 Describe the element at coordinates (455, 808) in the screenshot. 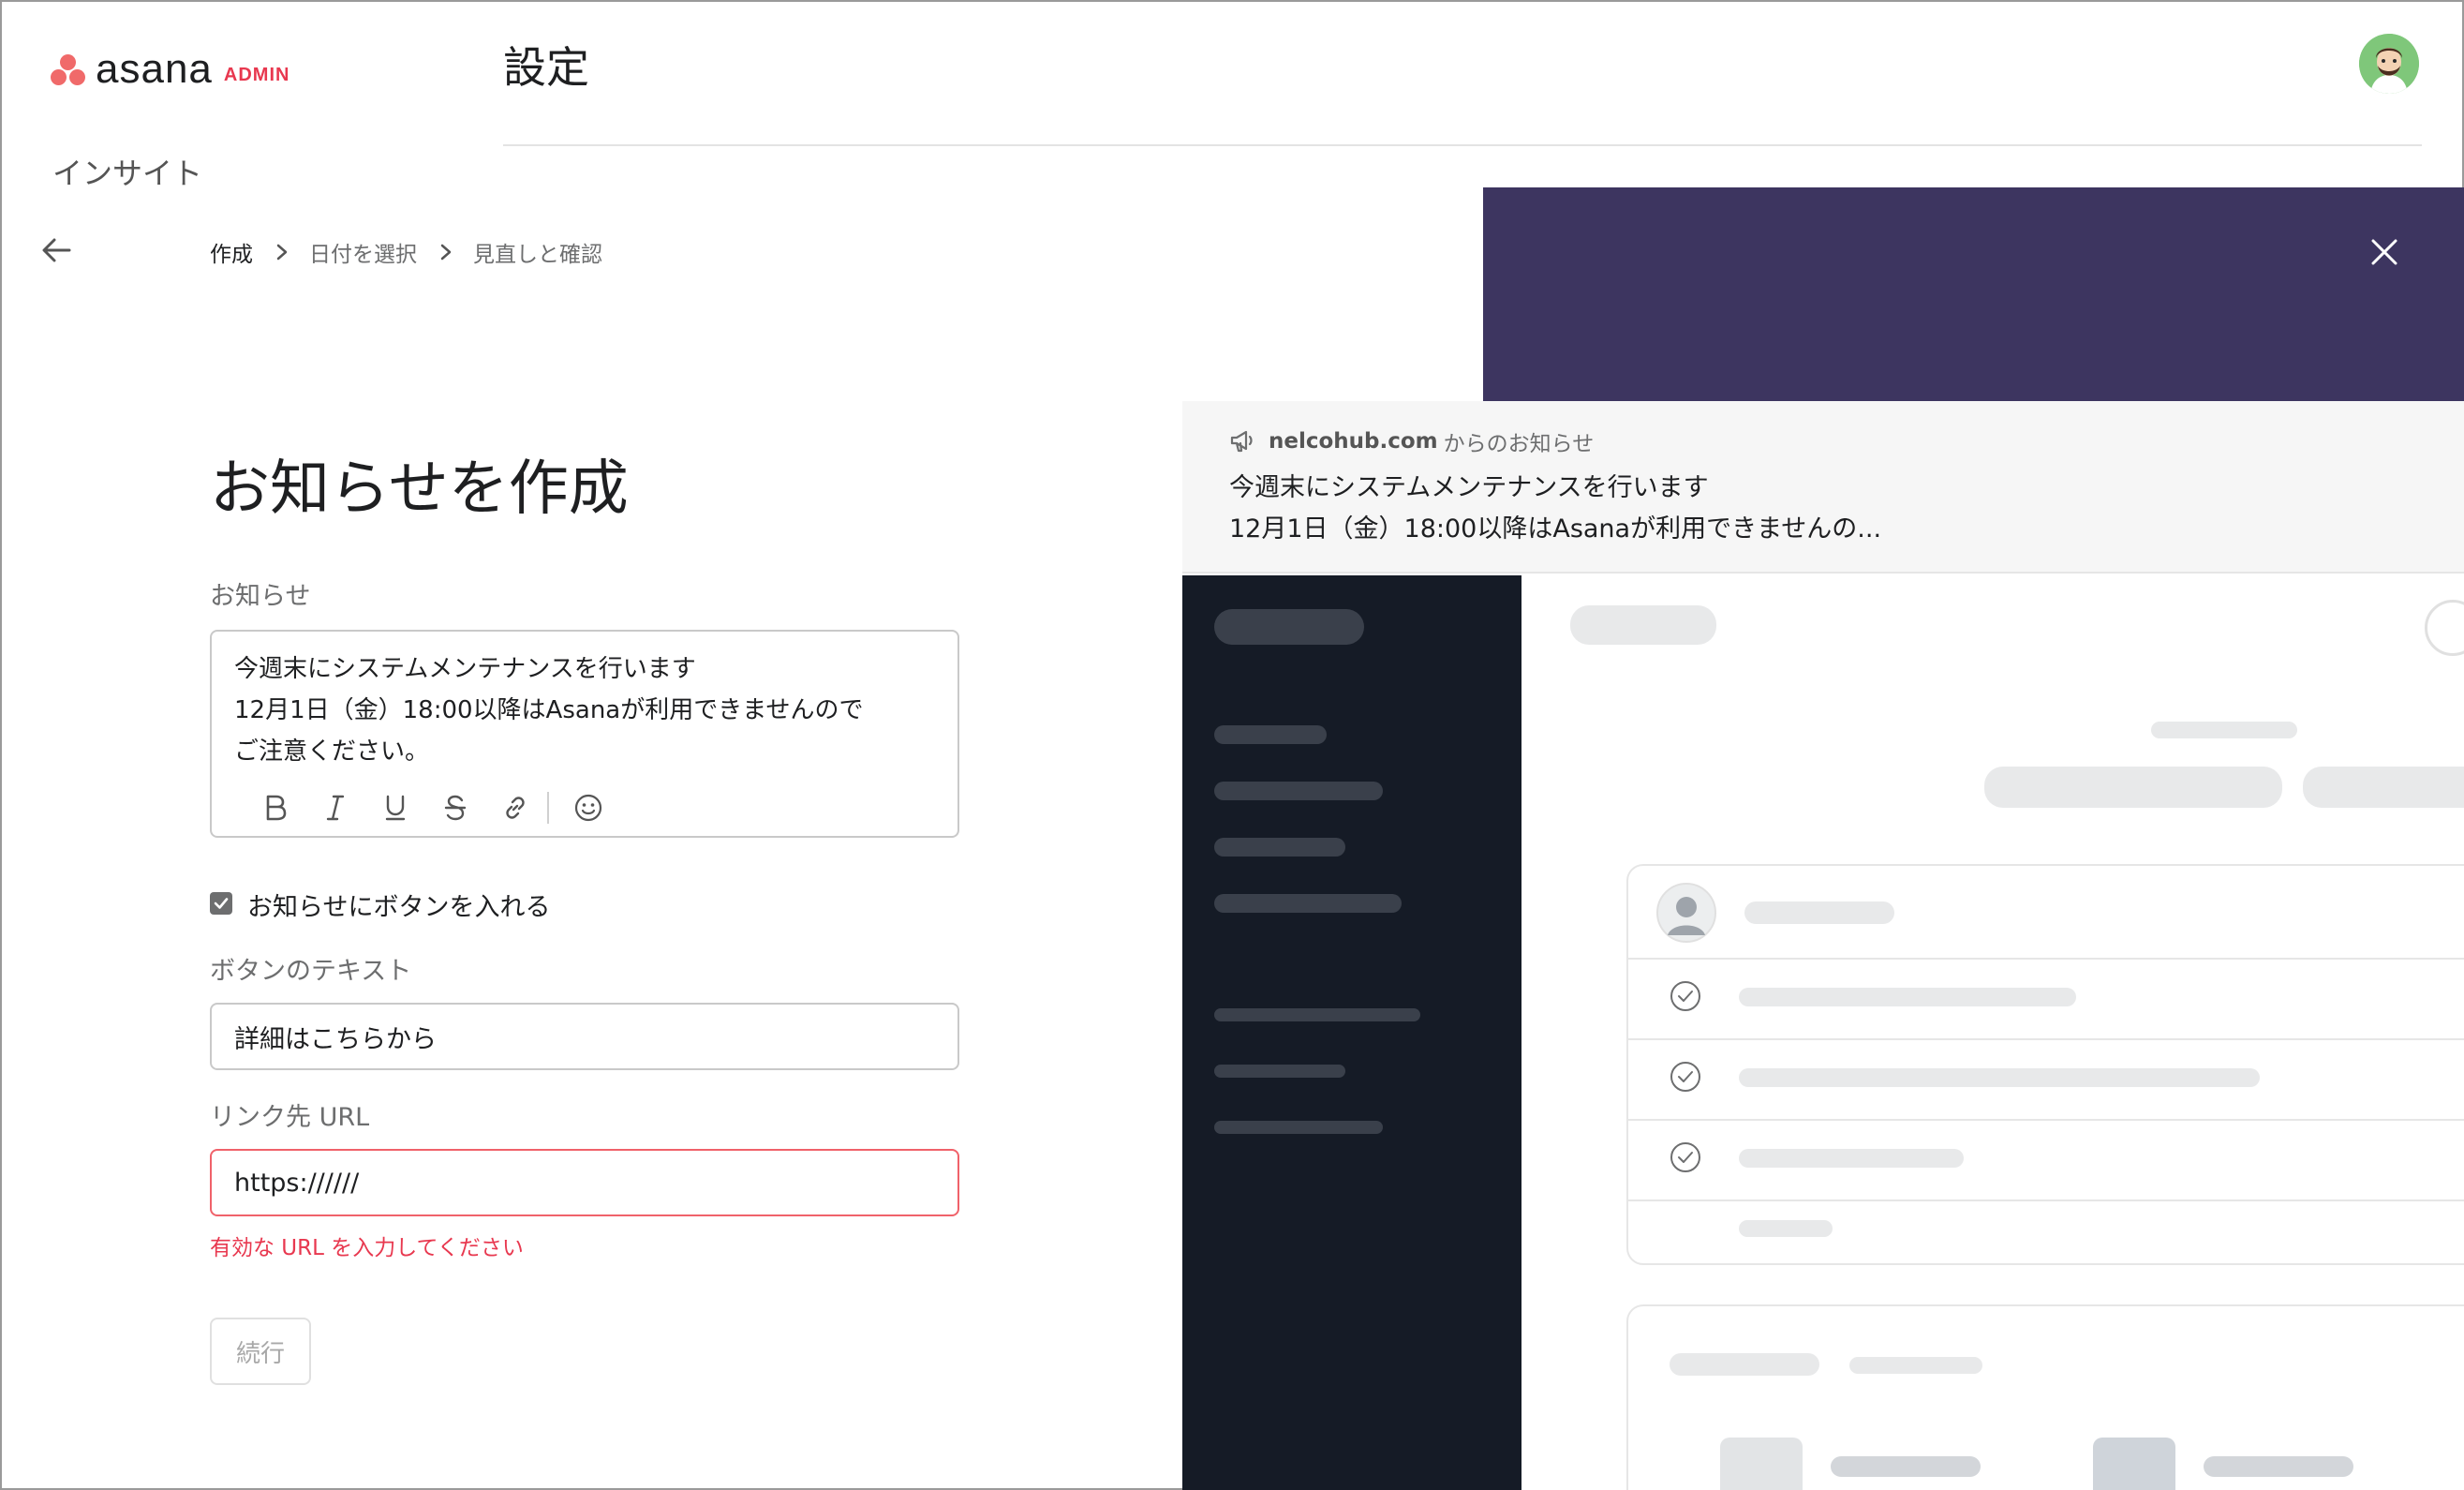

I see `strikethrough-icon` at that location.